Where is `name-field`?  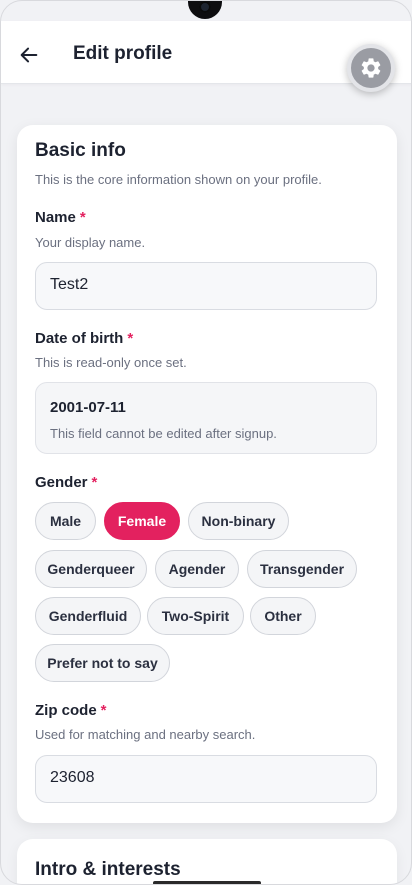 name-field is located at coordinates (206, 286).